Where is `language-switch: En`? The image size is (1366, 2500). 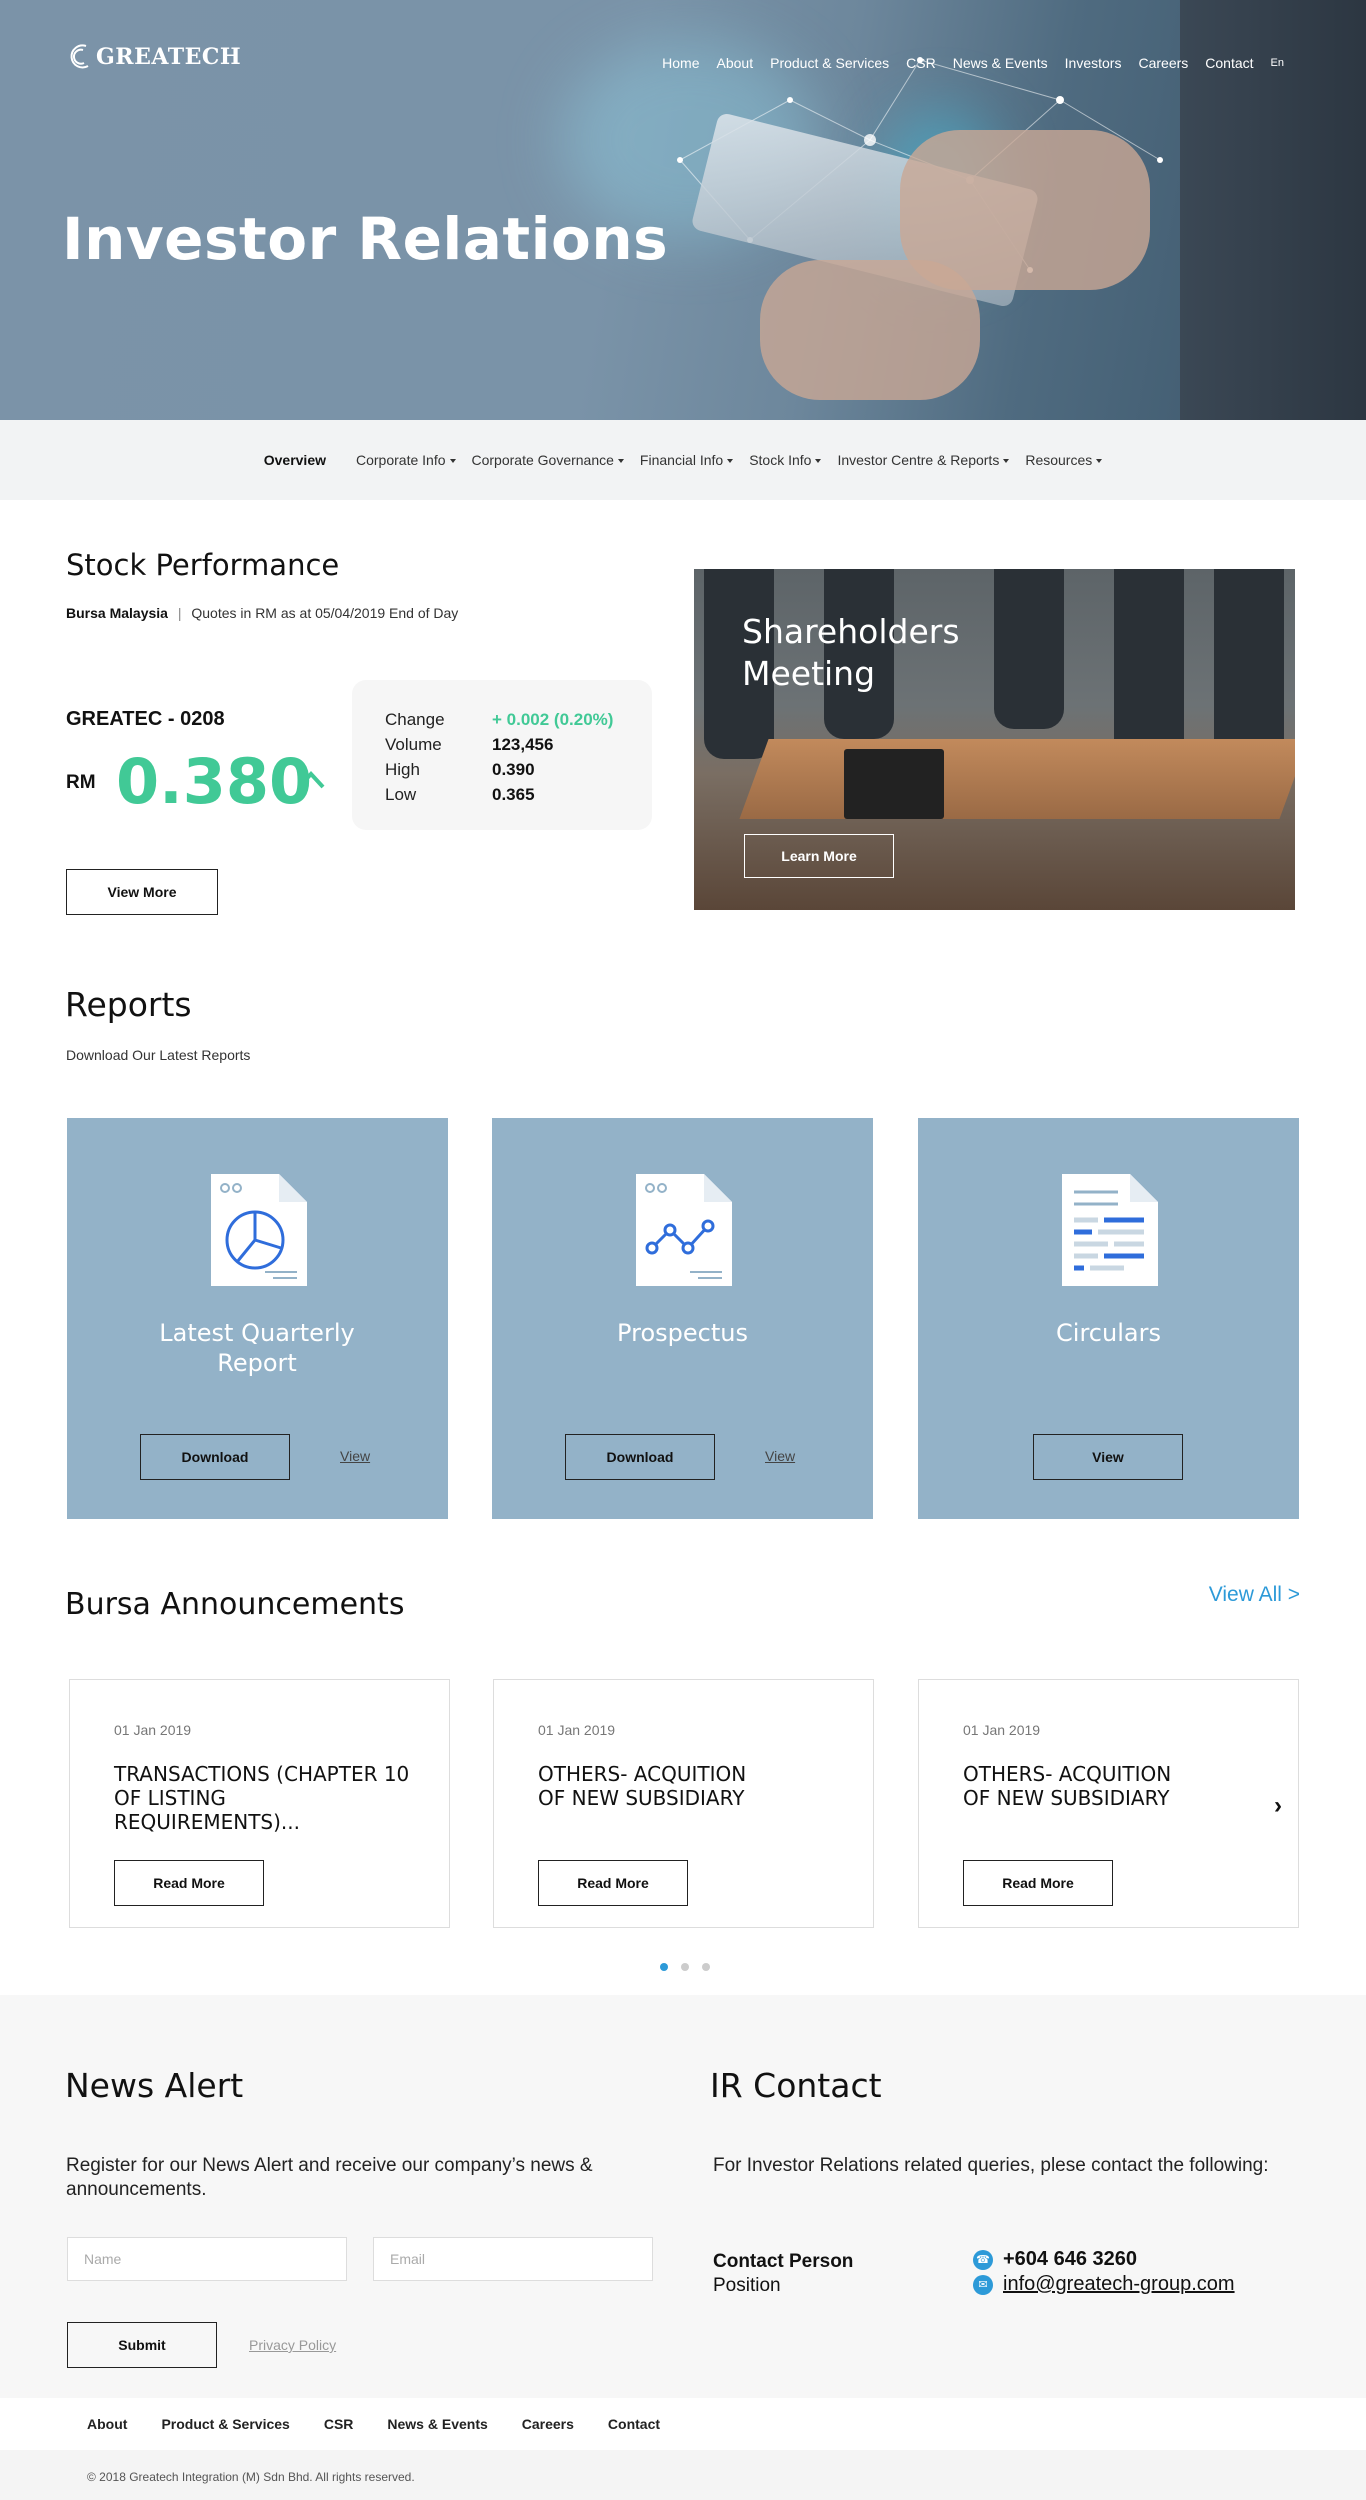
language-switch: En is located at coordinates (1277, 63).